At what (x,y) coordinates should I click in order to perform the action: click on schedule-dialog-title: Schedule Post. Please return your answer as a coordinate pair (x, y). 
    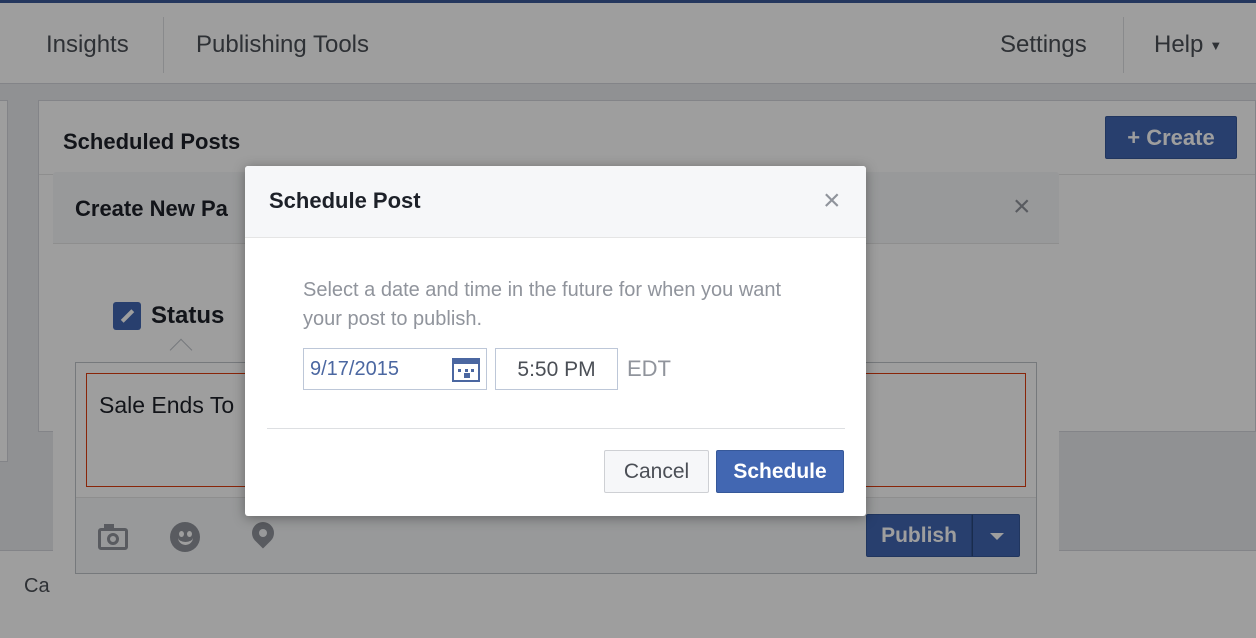
    Looking at the image, I should click on (345, 200).